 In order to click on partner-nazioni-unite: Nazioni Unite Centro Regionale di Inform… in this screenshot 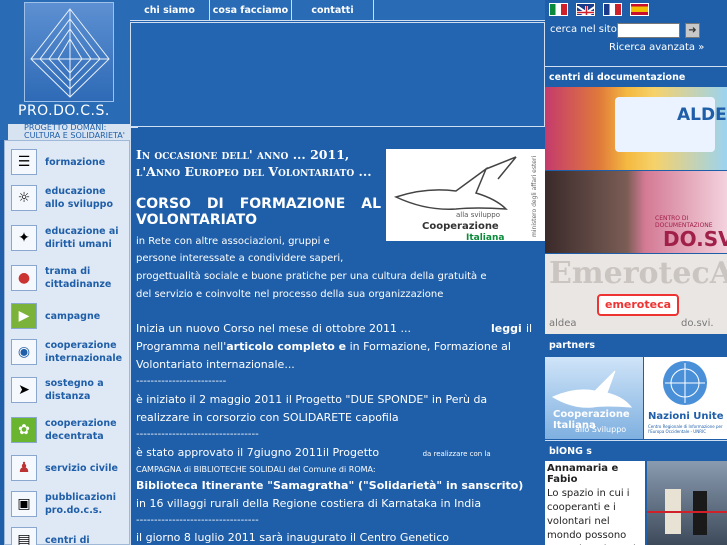, I will do `click(685, 398)`.